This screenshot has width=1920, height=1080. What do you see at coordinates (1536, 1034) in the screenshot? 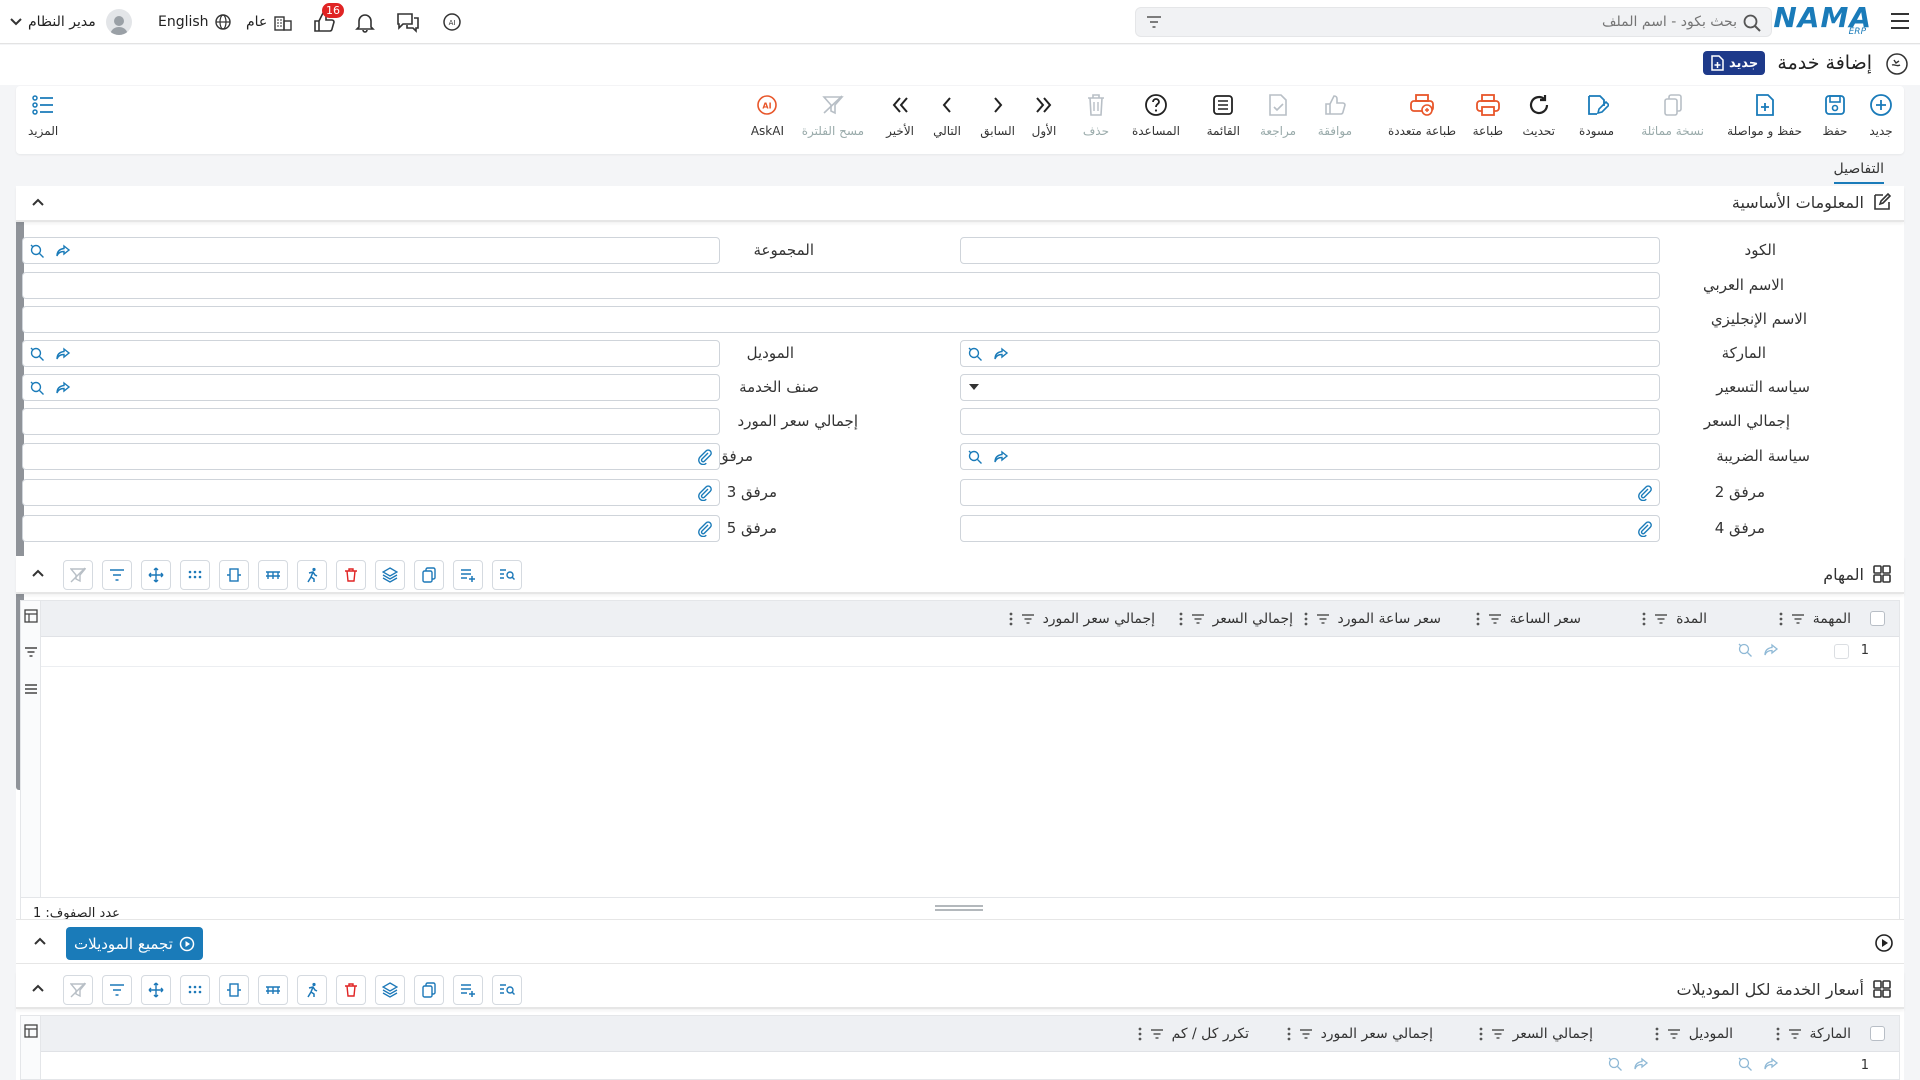
I see `column-header: إجمالي السعر` at bounding box center [1536, 1034].